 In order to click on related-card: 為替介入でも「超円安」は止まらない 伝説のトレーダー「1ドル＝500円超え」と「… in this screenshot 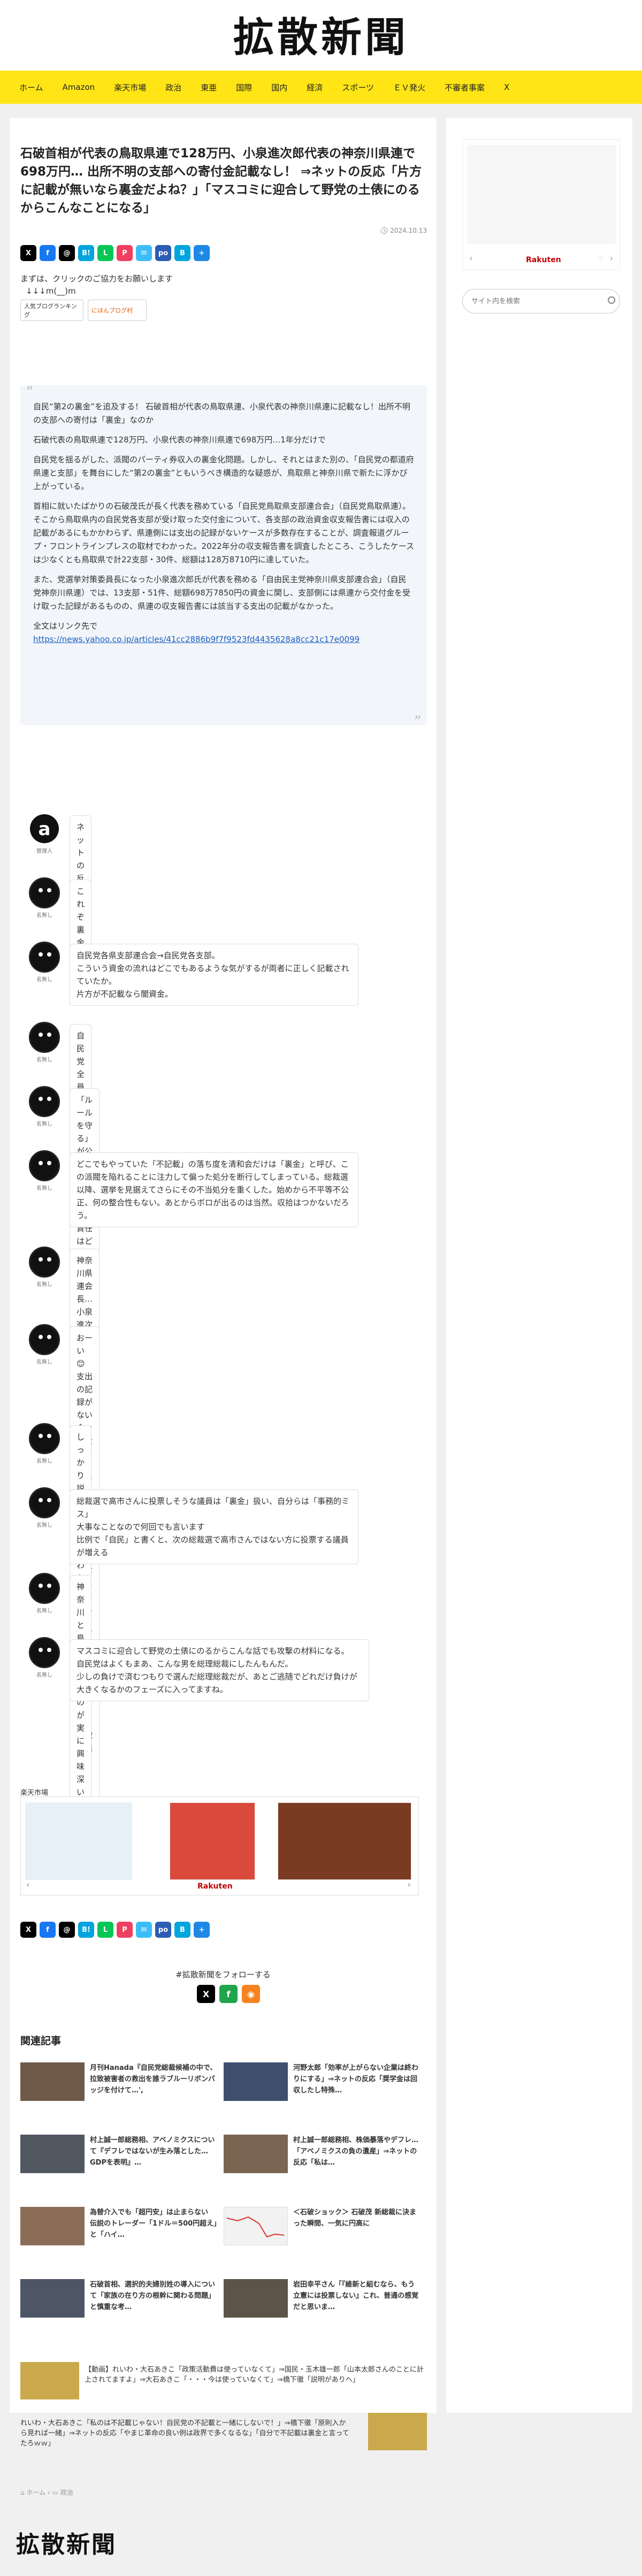, I will do `click(119, 2233)`.